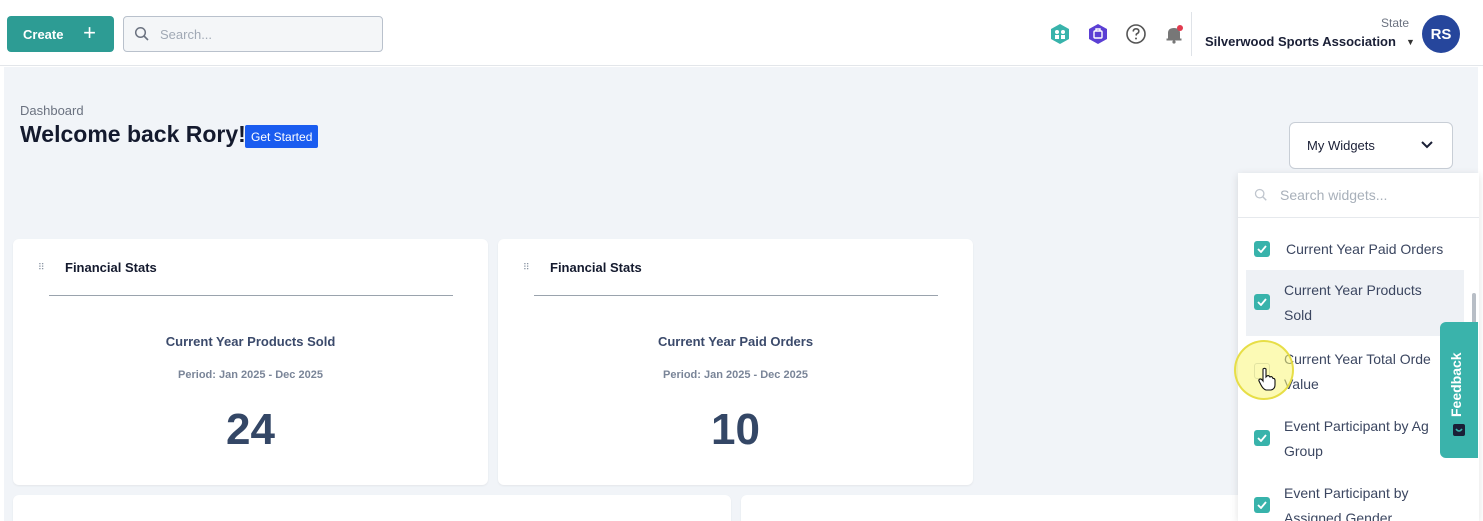 The width and height of the screenshot is (1483, 521). Describe the element at coordinates (1341, 145) in the screenshot. I see `my-widgets-label: My Widgets` at that location.